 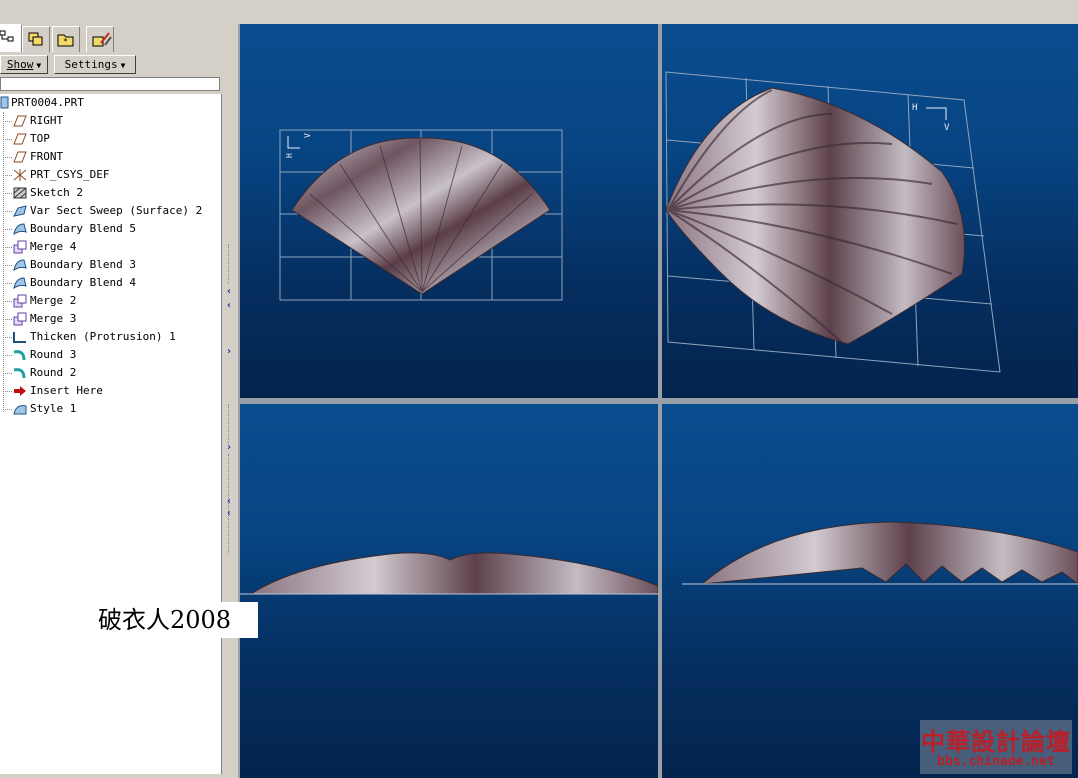 What do you see at coordinates (19, 355) in the screenshot?
I see `round-icon` at bounding box center [19, 355].